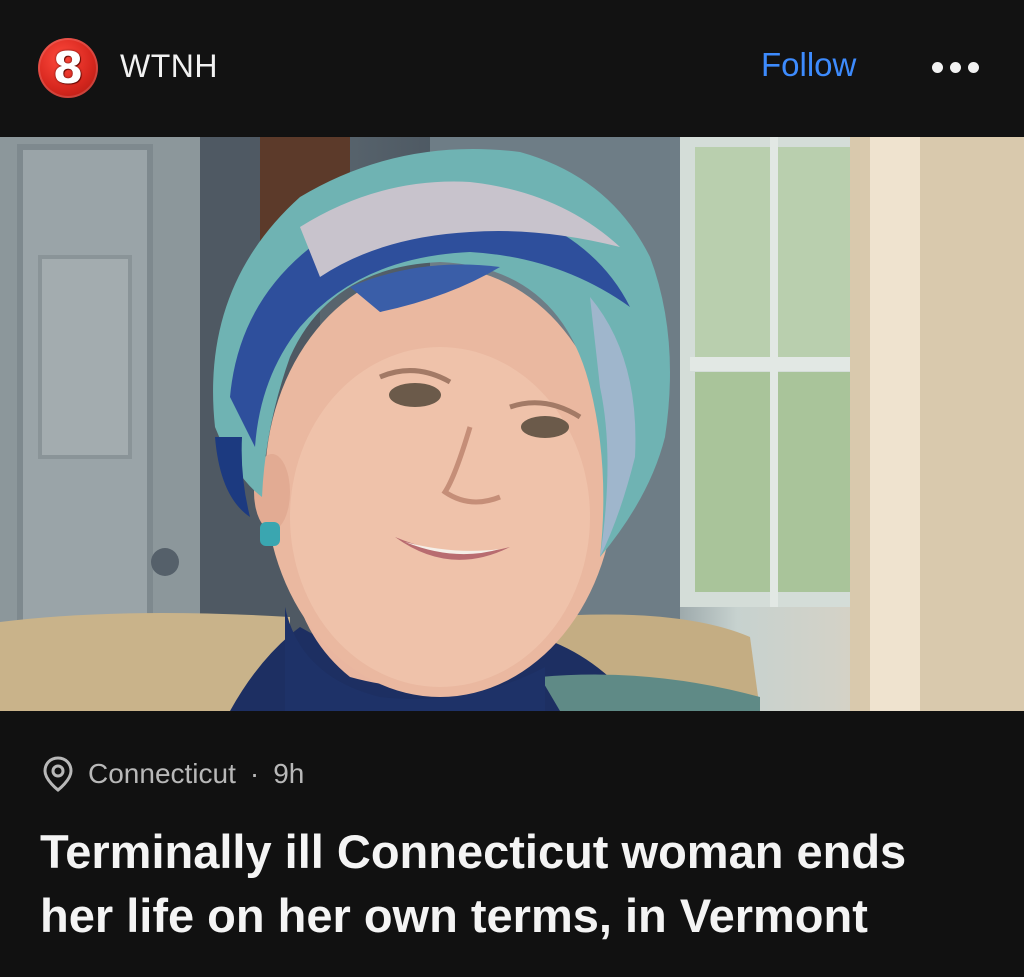  What do you see at coordinates (512, 68) in the screenshot?
I see `card-header: 8 WTNH Follow` at bounding box center [512, 68].